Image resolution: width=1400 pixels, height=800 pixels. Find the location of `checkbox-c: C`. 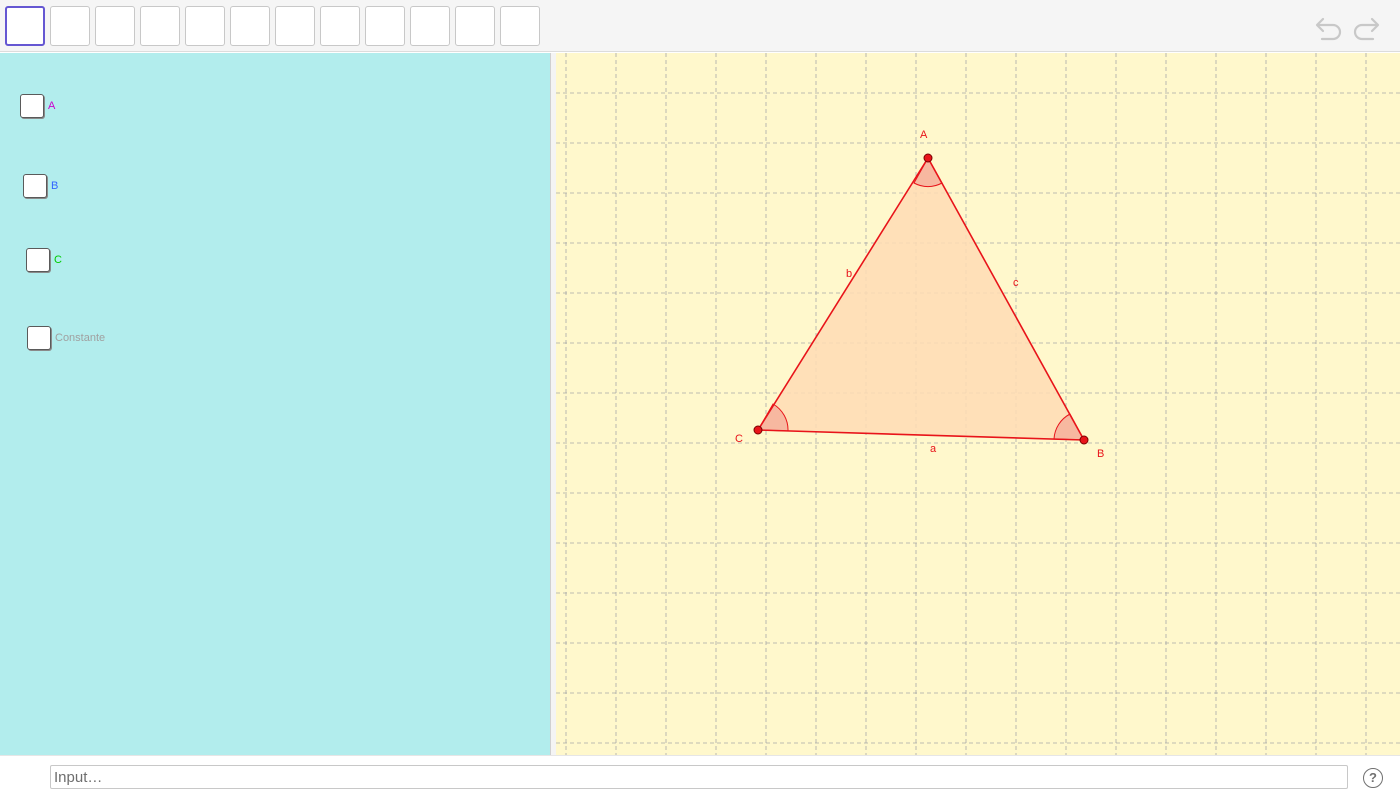

checkbox-c: C is located at coordinates (44, 260).